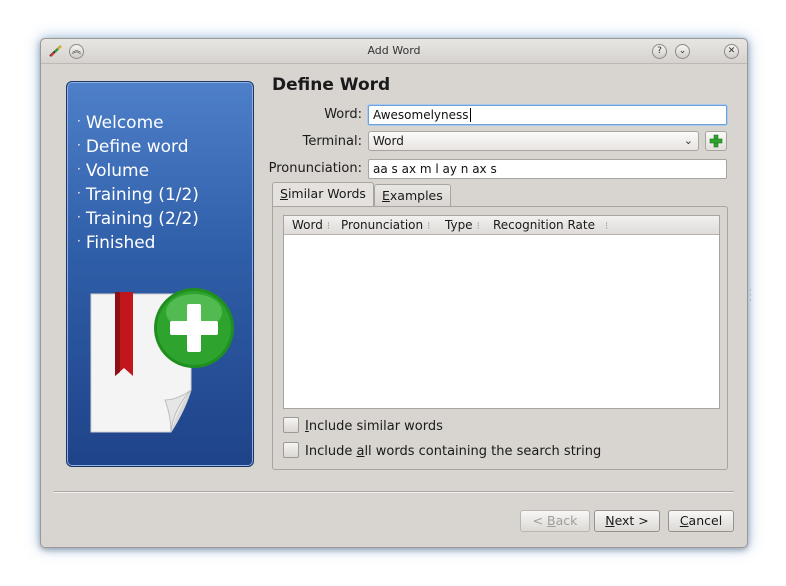 The width and height of the screenshot is (786, 586). I want to click on word-label: Word:, so click(343, 114).